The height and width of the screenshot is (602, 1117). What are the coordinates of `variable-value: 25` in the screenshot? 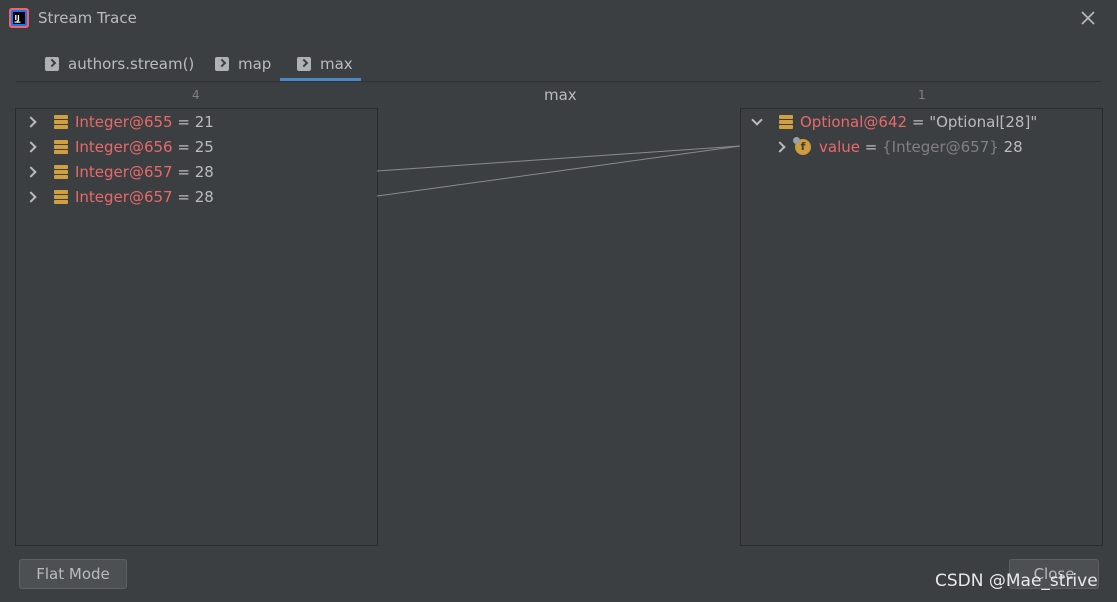 It's located at (204, 146).